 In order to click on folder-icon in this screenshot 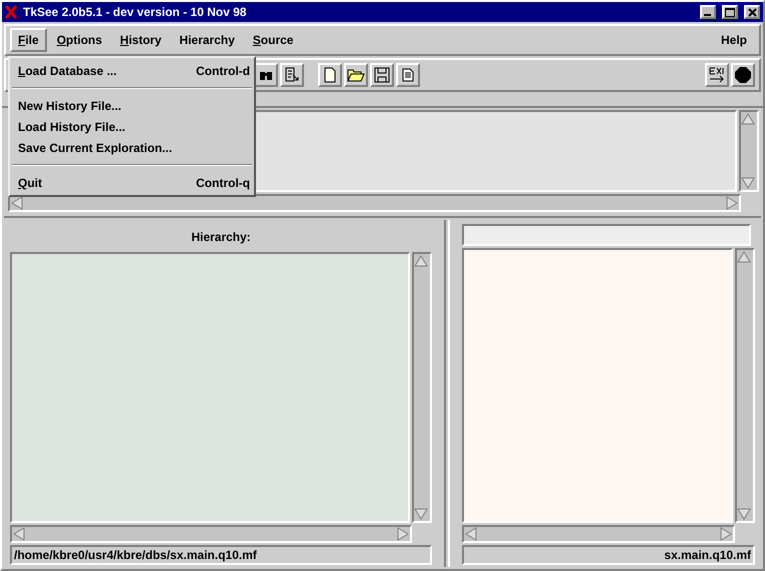, I will do `click(356, 75)`.